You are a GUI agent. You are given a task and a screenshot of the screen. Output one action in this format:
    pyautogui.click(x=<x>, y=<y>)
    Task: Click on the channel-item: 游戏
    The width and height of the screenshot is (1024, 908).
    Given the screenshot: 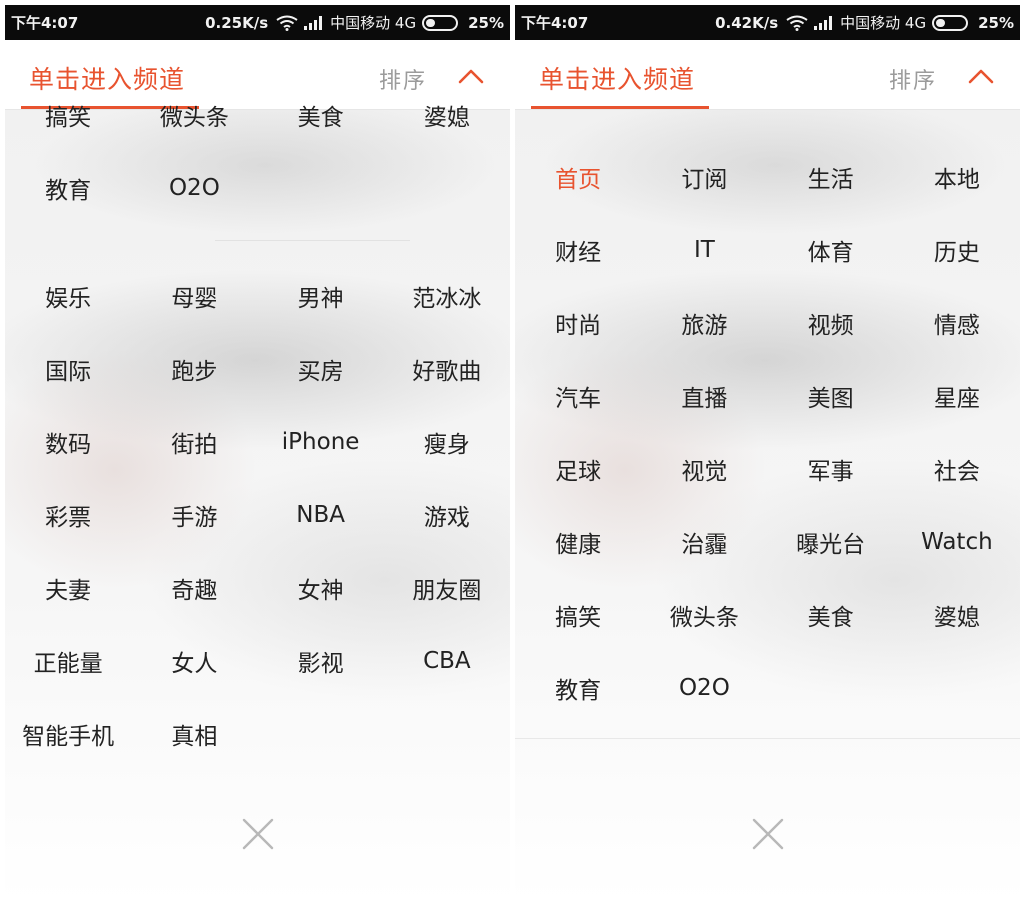 What is the action you would take?
    pyautogui.click(x=447, y=514)
    